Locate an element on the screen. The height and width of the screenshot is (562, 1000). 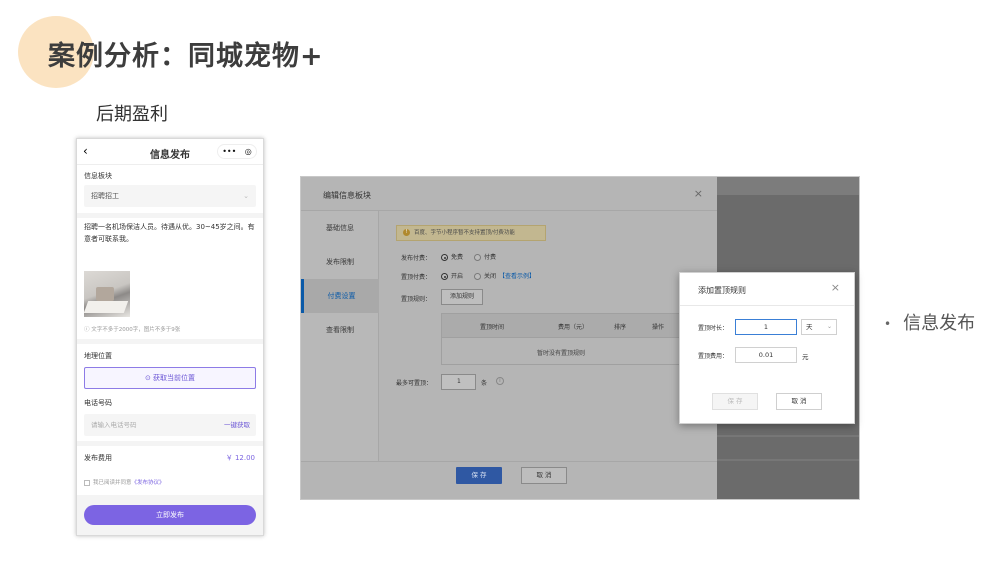
sidebar-item-basic-info: 基础信息 is located at coordinates (340, 228).